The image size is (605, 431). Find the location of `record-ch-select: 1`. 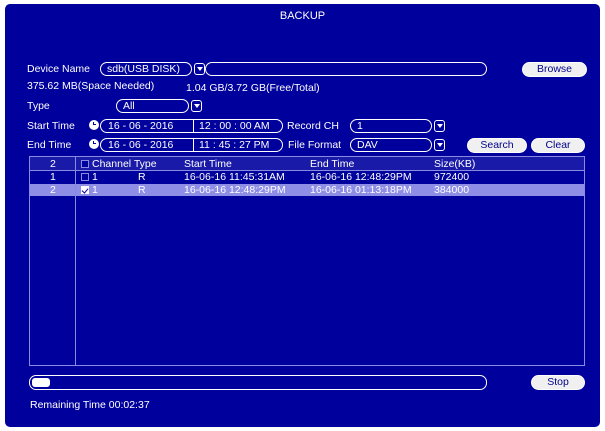

record-ch-select: 1 is located at coordinates (391, 126).